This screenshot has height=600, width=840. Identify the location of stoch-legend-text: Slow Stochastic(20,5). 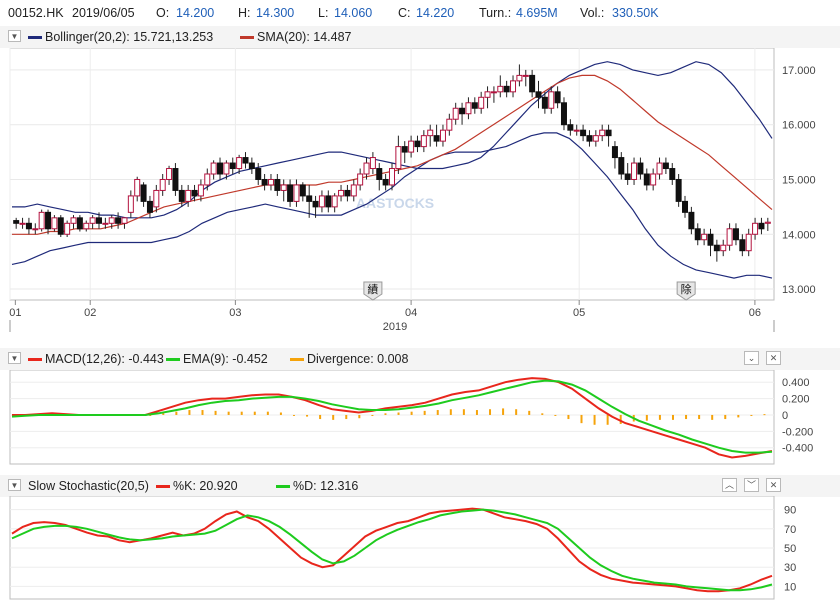
(88, 486).